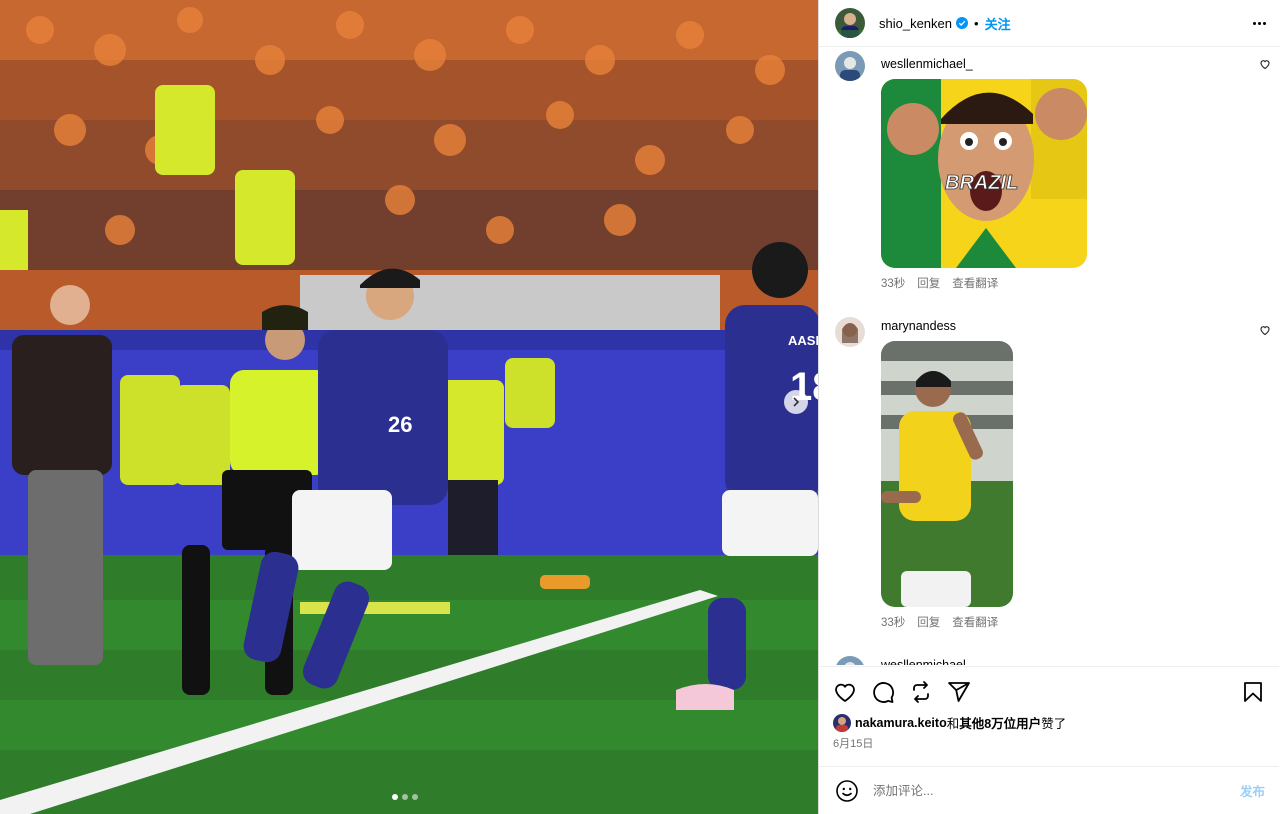 The width and height of the screenshot is (1280, 814). Describe the element at coordinates (947, 474) in the screenshot. I see `comment-gif` at that location.